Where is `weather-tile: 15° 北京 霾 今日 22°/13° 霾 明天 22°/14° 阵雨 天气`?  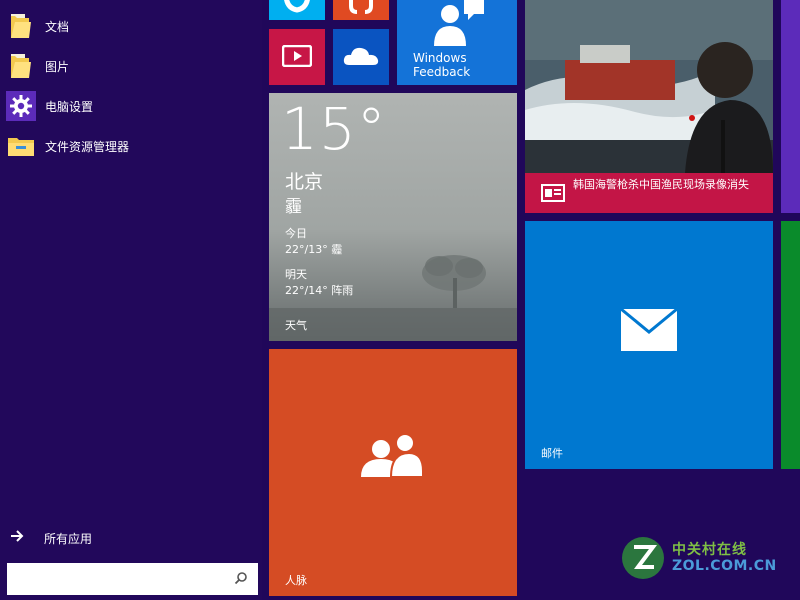
weather-tile: 15° 北京 霾 今日 22°/13° 霾 明天 22°/14° 阵雨 天气 is located at coordinates (393, 217).